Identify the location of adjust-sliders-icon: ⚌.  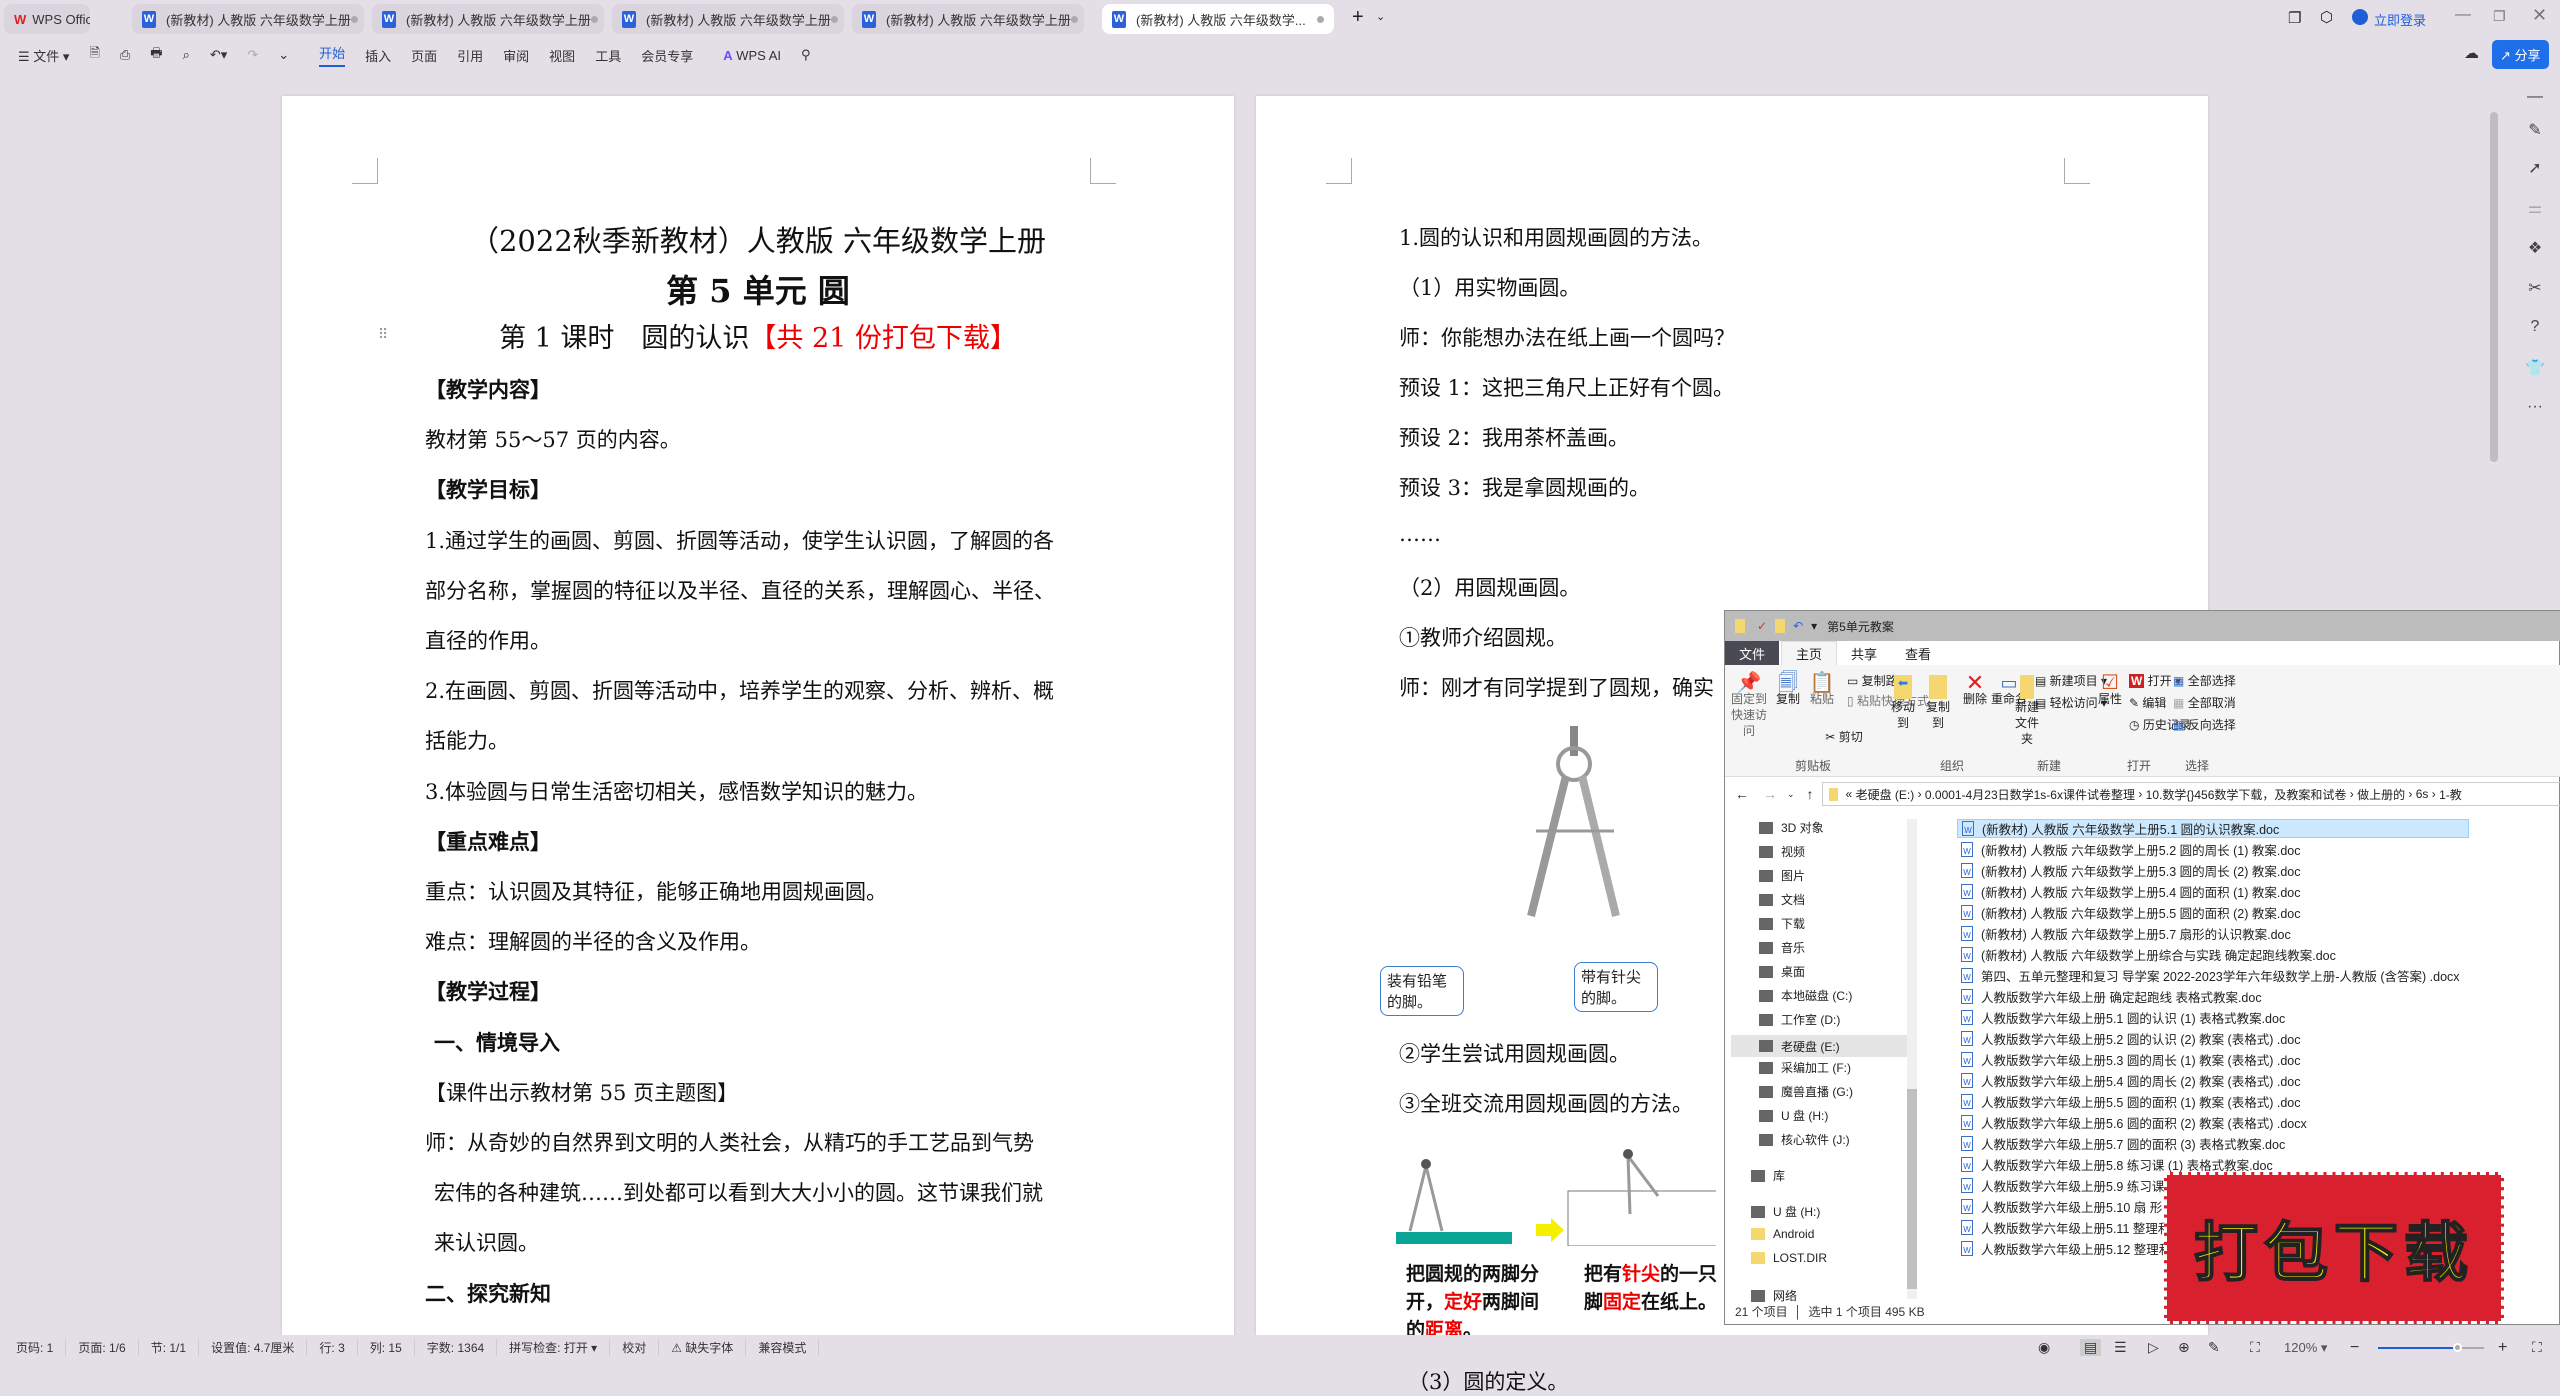
(2535, 208).